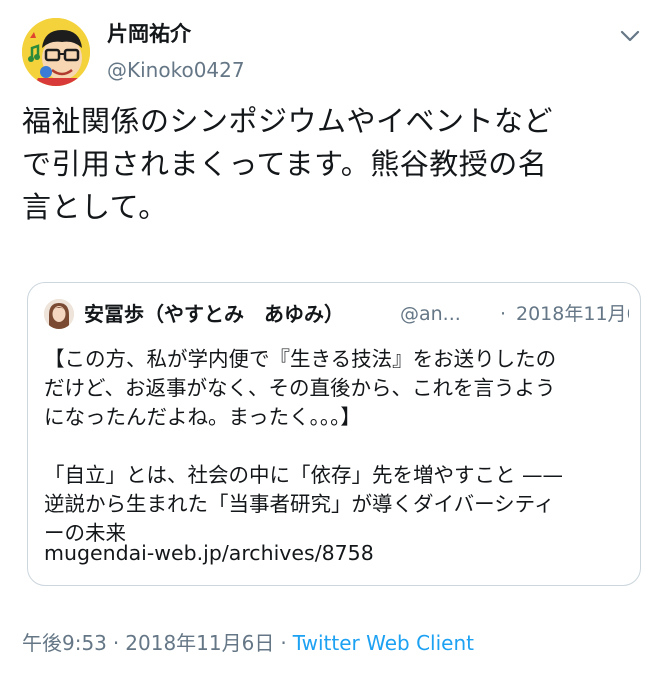 This screenshot has height=680, width=670. I want to click on tweet-date: 2018年11月6日, so click(199, 643).